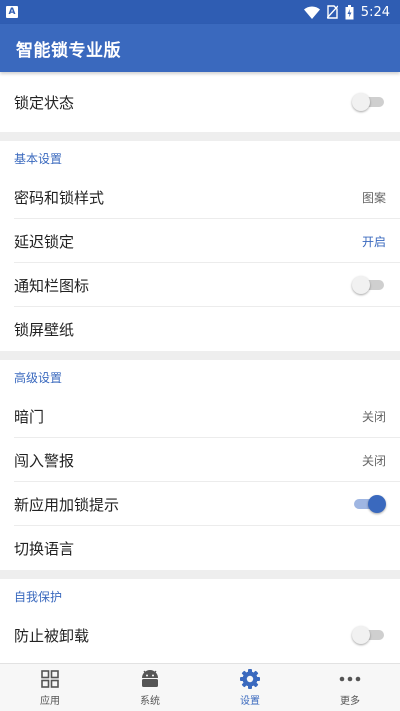  I want to click on notification-icon-toggle, so click(369, 285).